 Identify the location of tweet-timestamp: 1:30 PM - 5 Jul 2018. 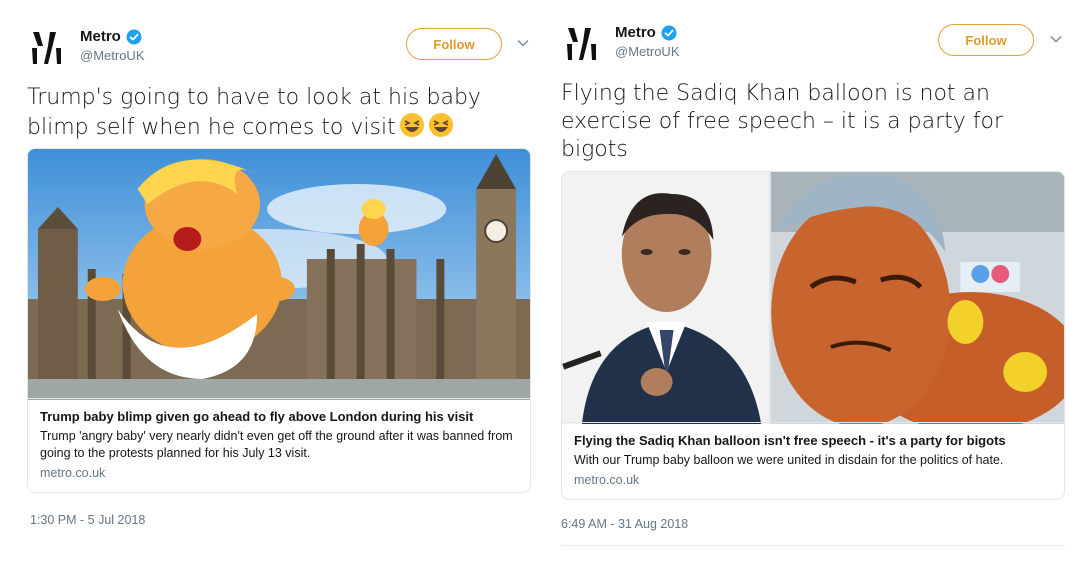
(87, 520).